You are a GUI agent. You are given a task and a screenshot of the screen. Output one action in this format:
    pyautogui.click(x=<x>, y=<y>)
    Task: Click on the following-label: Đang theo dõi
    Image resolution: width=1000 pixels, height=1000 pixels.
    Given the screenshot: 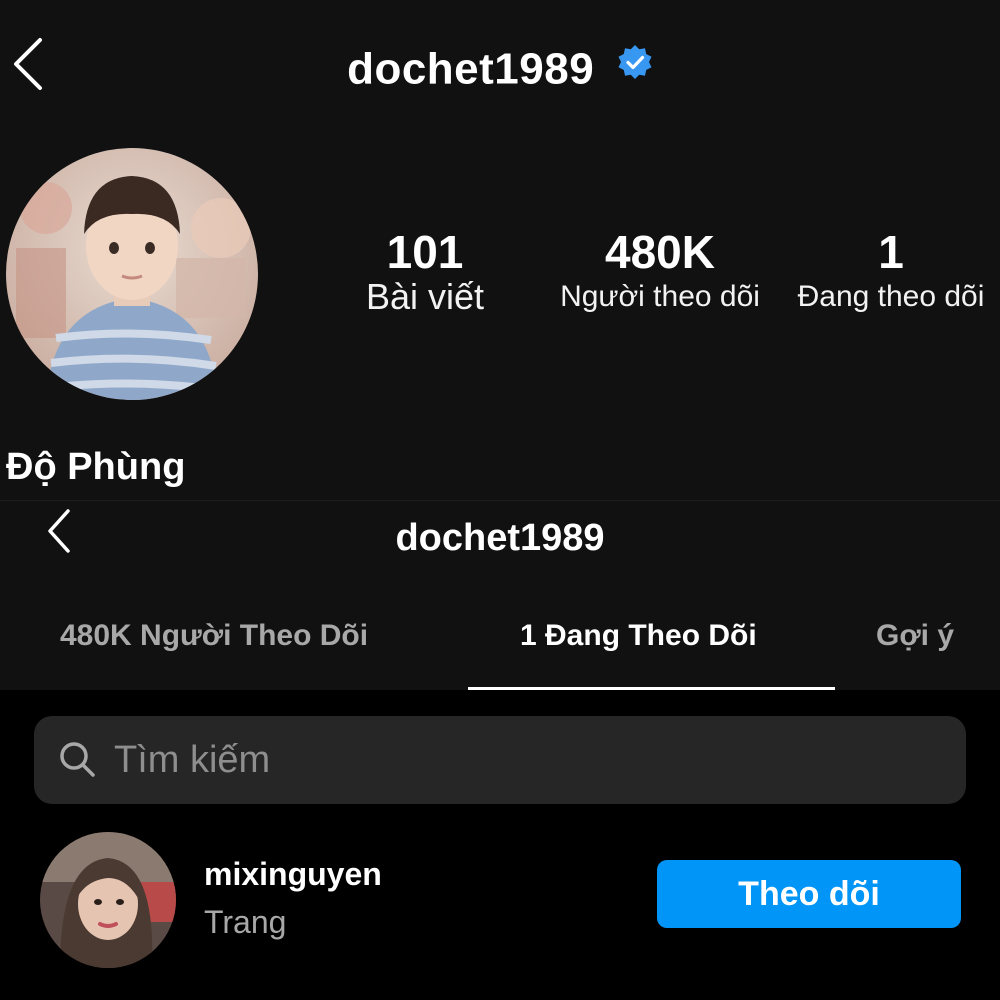 What is the action you would take?
    pyautogui.click(x=891, y=296)
    